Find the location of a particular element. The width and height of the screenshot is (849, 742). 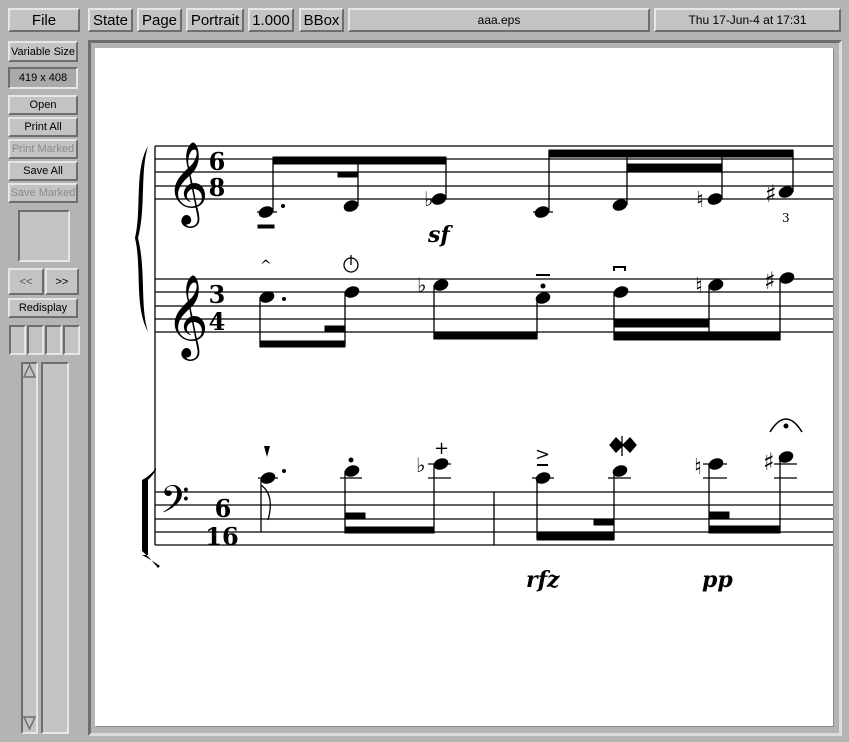

zoom-label: 1.000 is located at coordinates (271, 20).